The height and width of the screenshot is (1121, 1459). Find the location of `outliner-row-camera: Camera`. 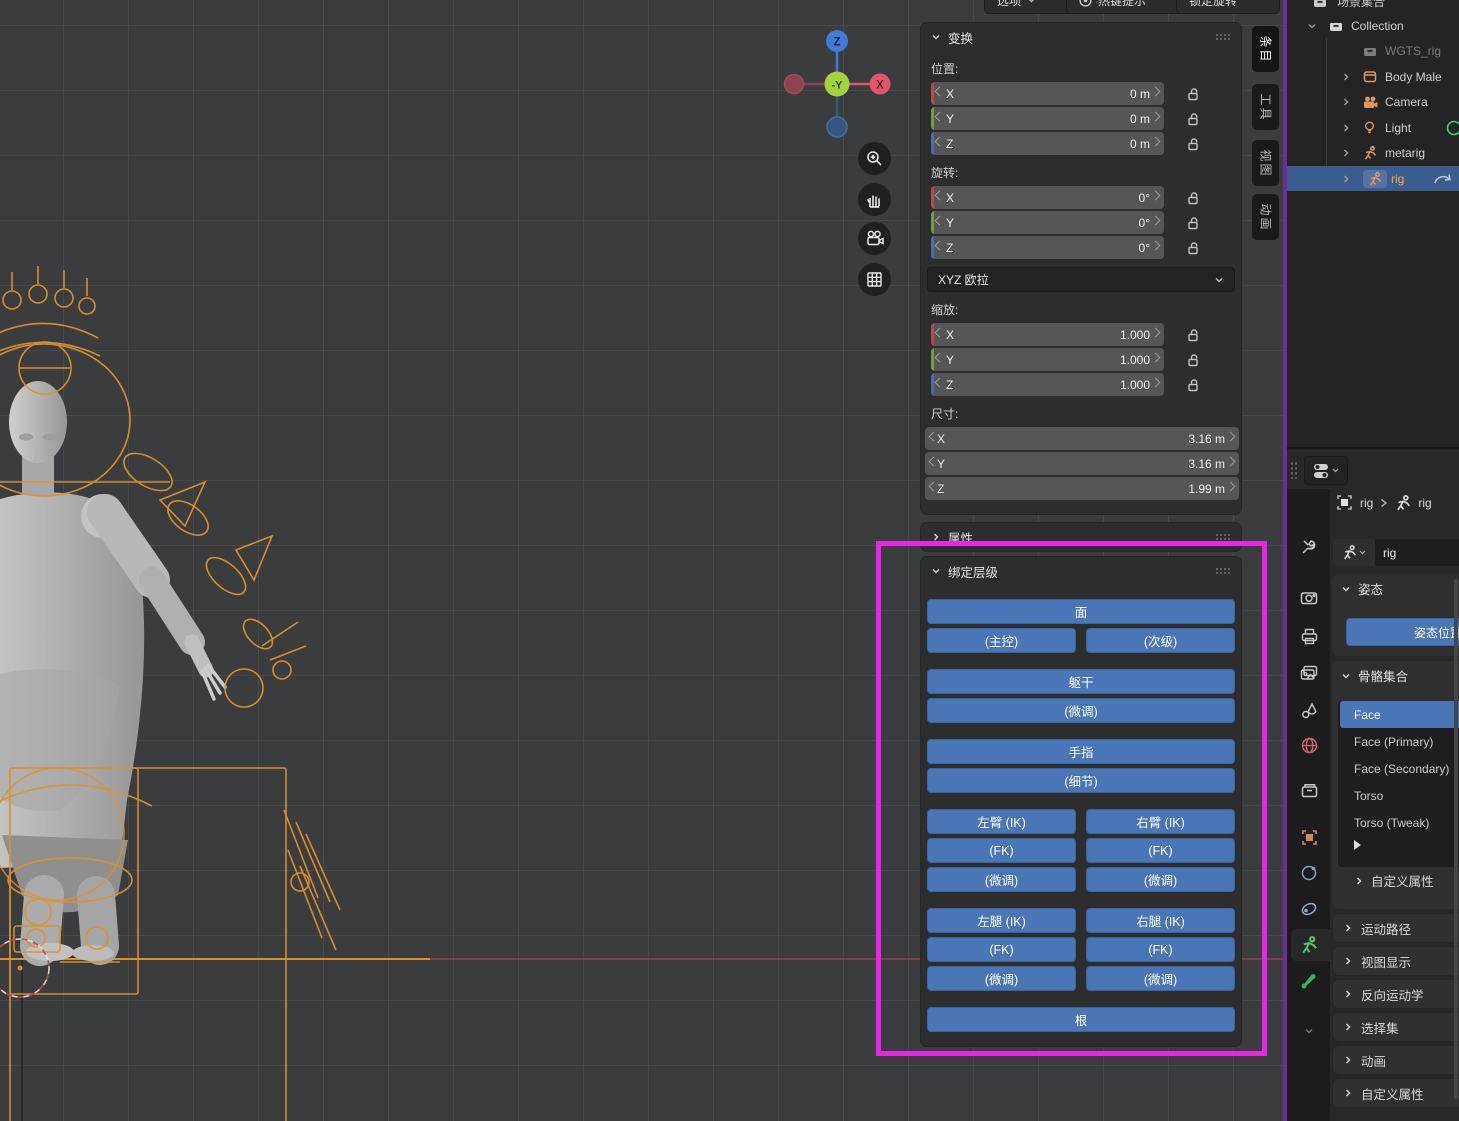

outliner-row-camera: Camera is located at coordinates (1373, 102).